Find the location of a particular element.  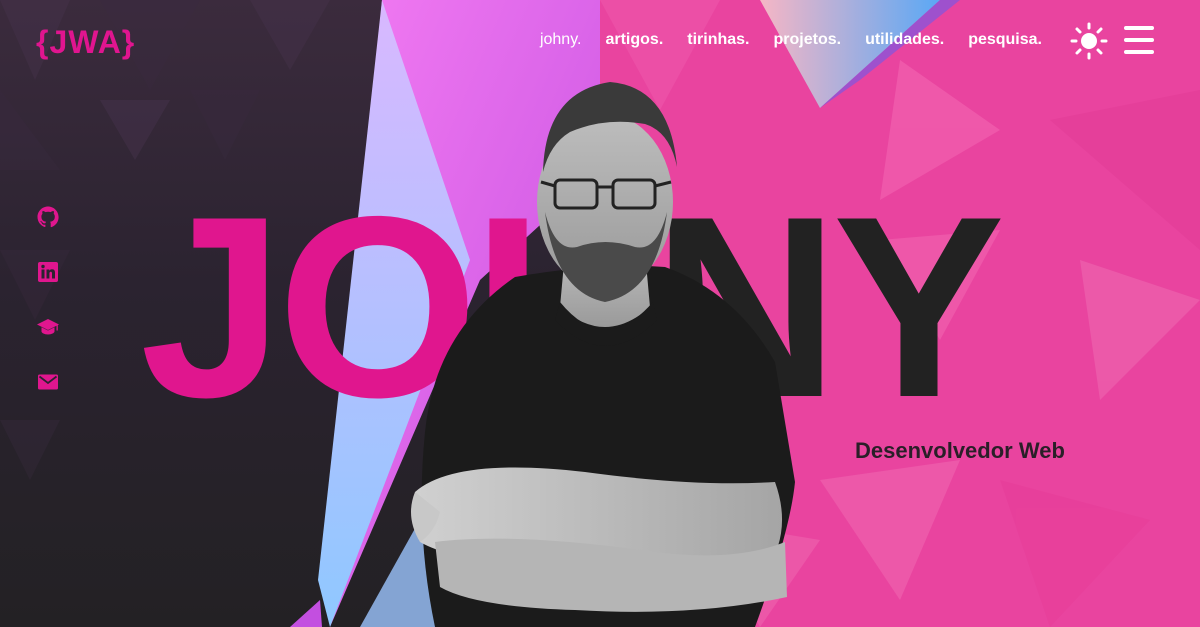

nav-item-pesquisa: pesquisa. is located at coordinates (1005, 40).